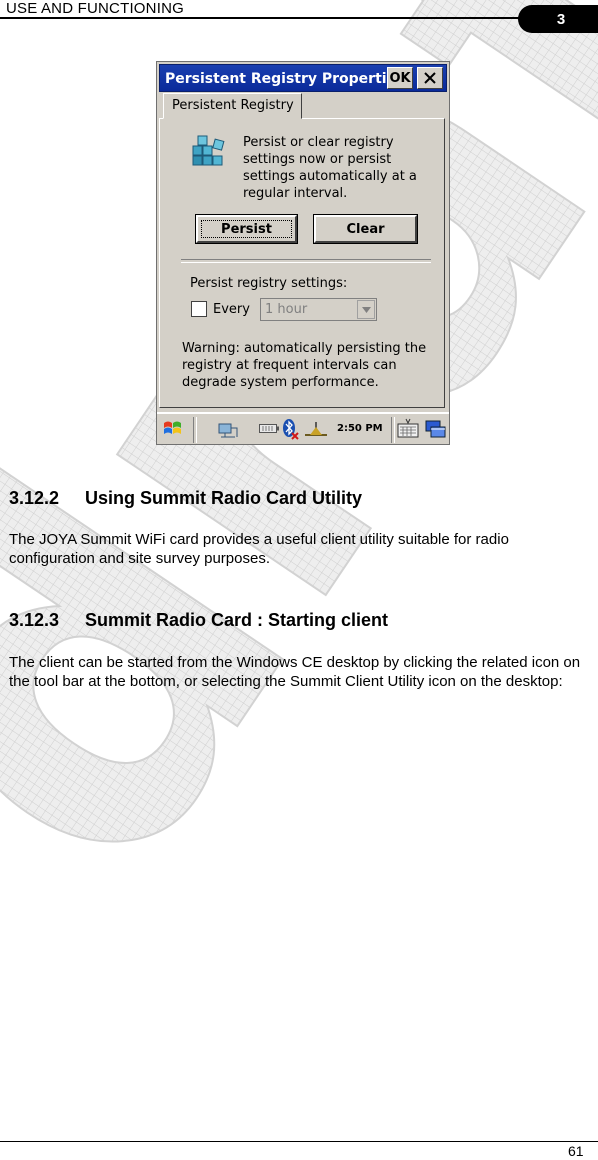 The width and height of the screenshot is (598, 1160). I want to click on focus-rectangle, so click(246, 229).